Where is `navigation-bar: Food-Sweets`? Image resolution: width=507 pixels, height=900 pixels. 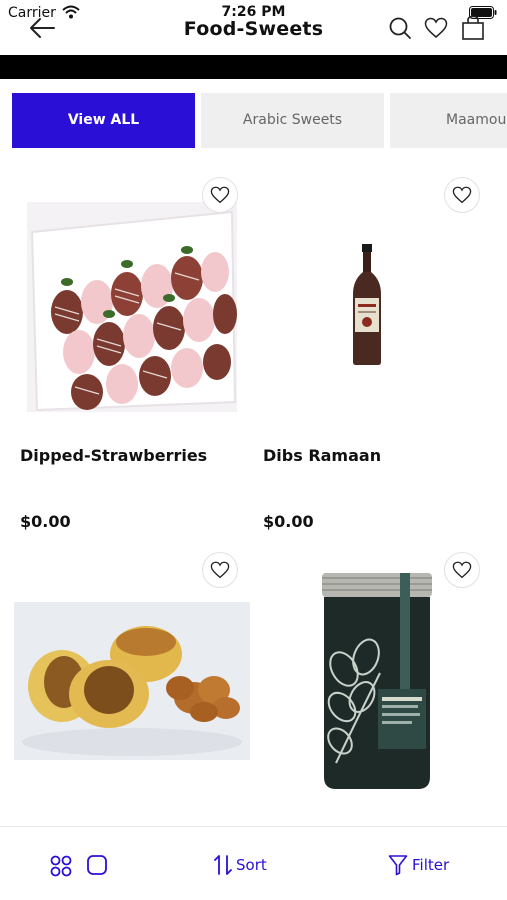 navigation-bar: Food-Sweets is located at coordinates (253, 29).